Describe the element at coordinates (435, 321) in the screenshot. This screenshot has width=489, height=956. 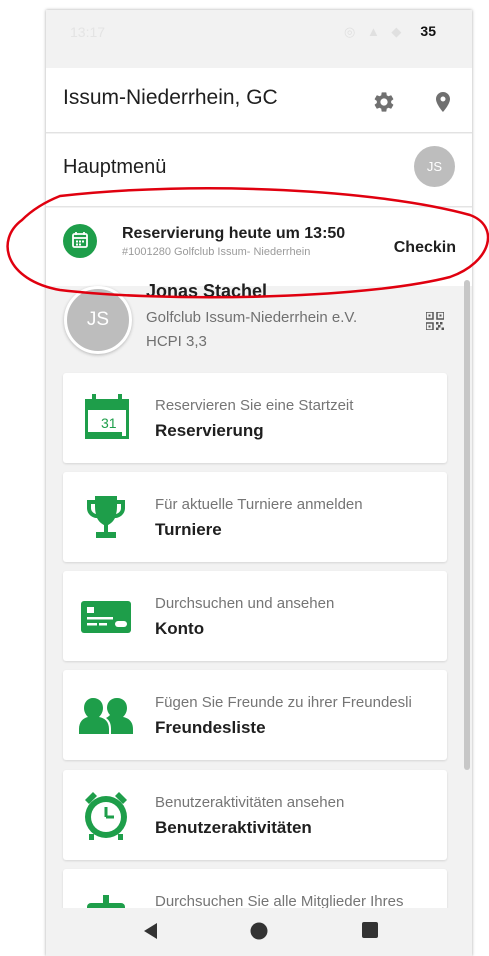
I see `qr-code-icon` at that location.